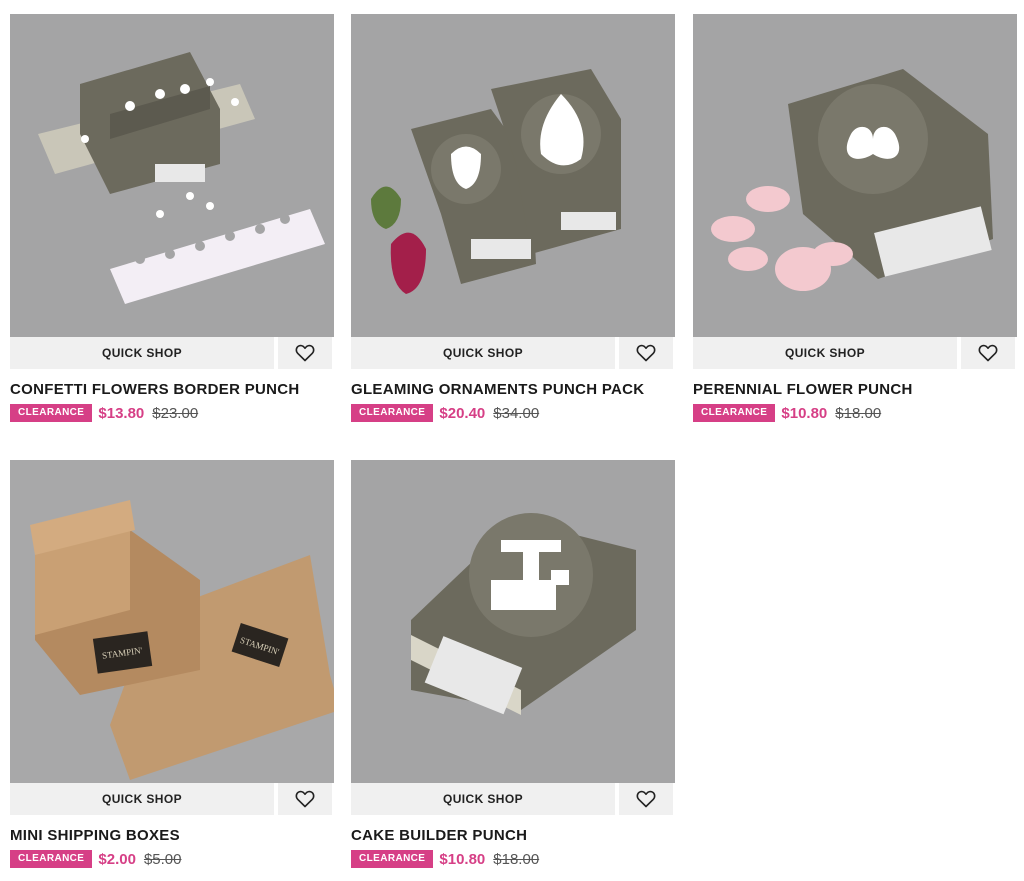 The image size is (1024, 881). Describe the element at coordinates (172, 835) in the screenshot. I see `product-title: MINI SHIPPING BOXES` at that location.